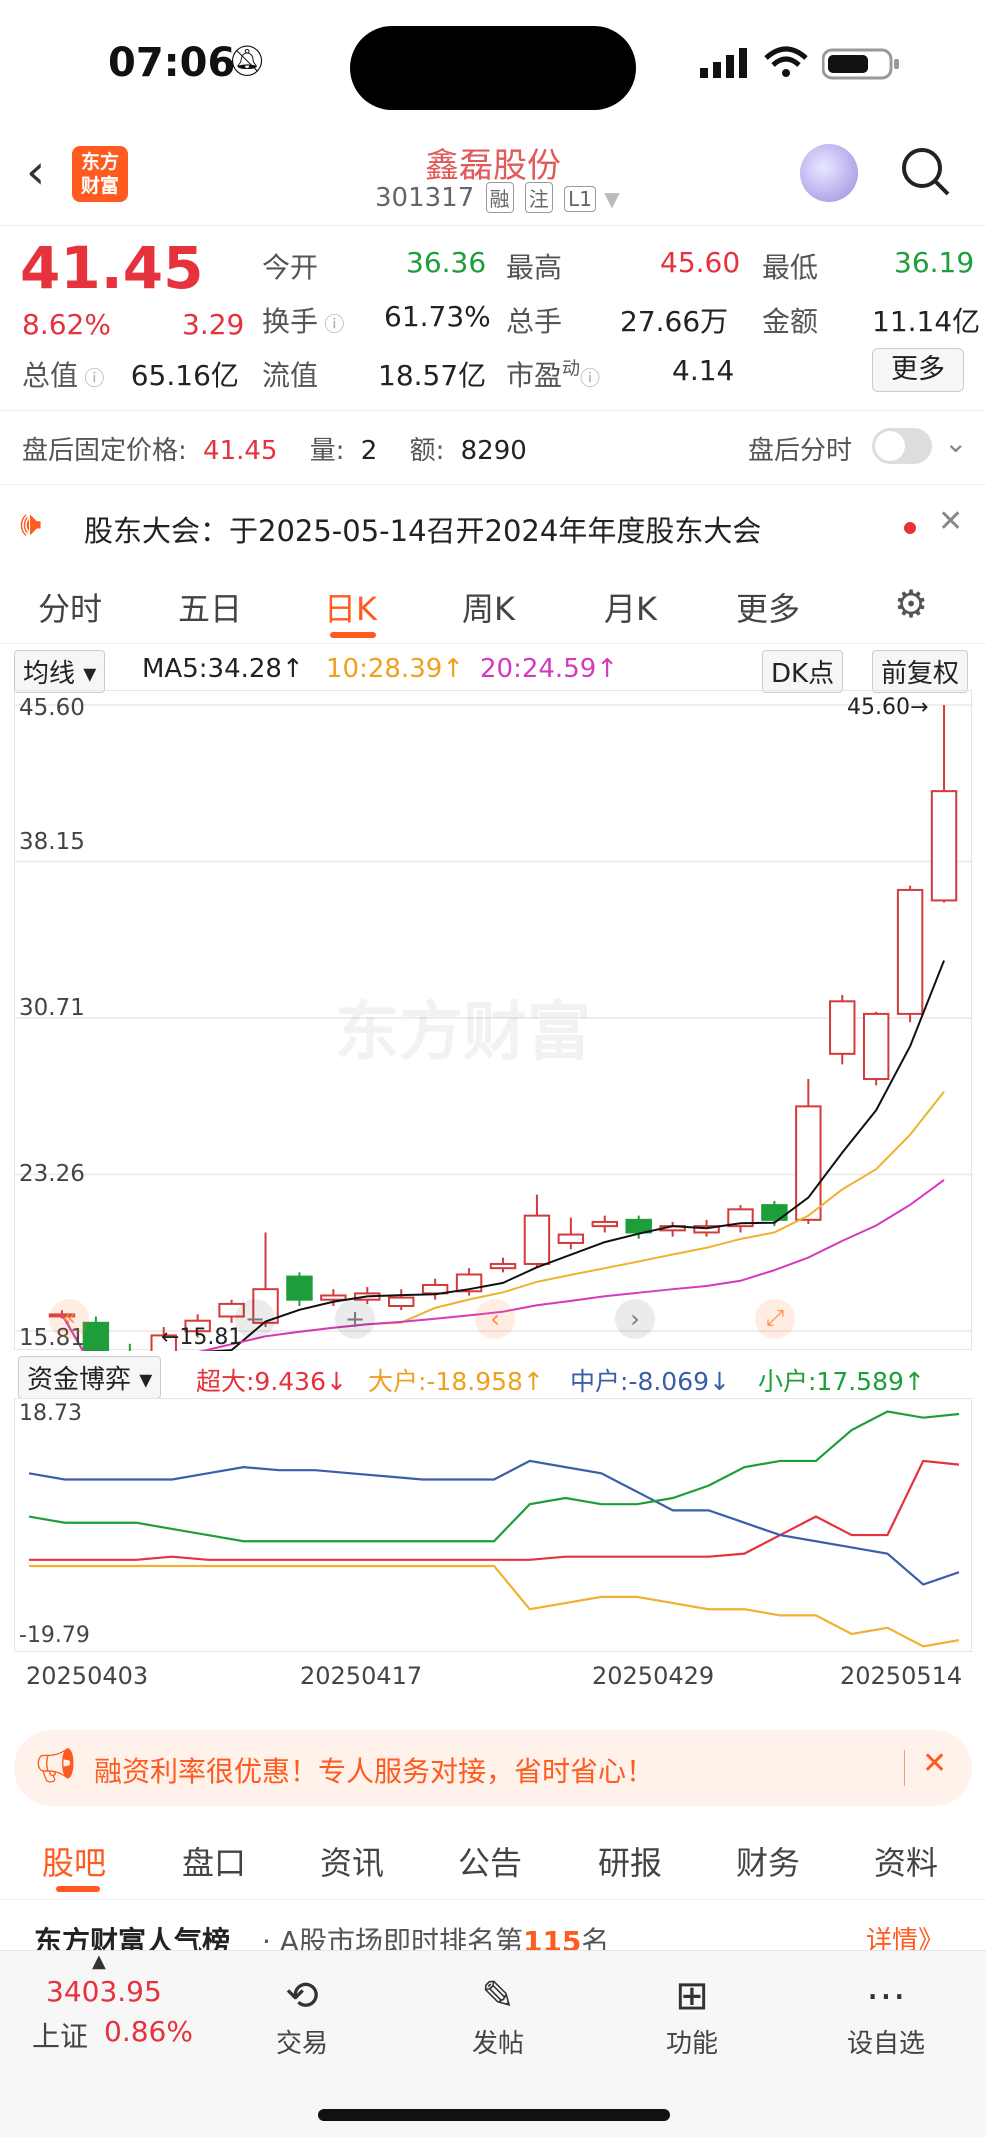 The image size is (986, 2137). What do you see at coordinates (255, 1319) in the screenshot?
I see `zoom-out-icon: −` at bounding box center [255, 1319].